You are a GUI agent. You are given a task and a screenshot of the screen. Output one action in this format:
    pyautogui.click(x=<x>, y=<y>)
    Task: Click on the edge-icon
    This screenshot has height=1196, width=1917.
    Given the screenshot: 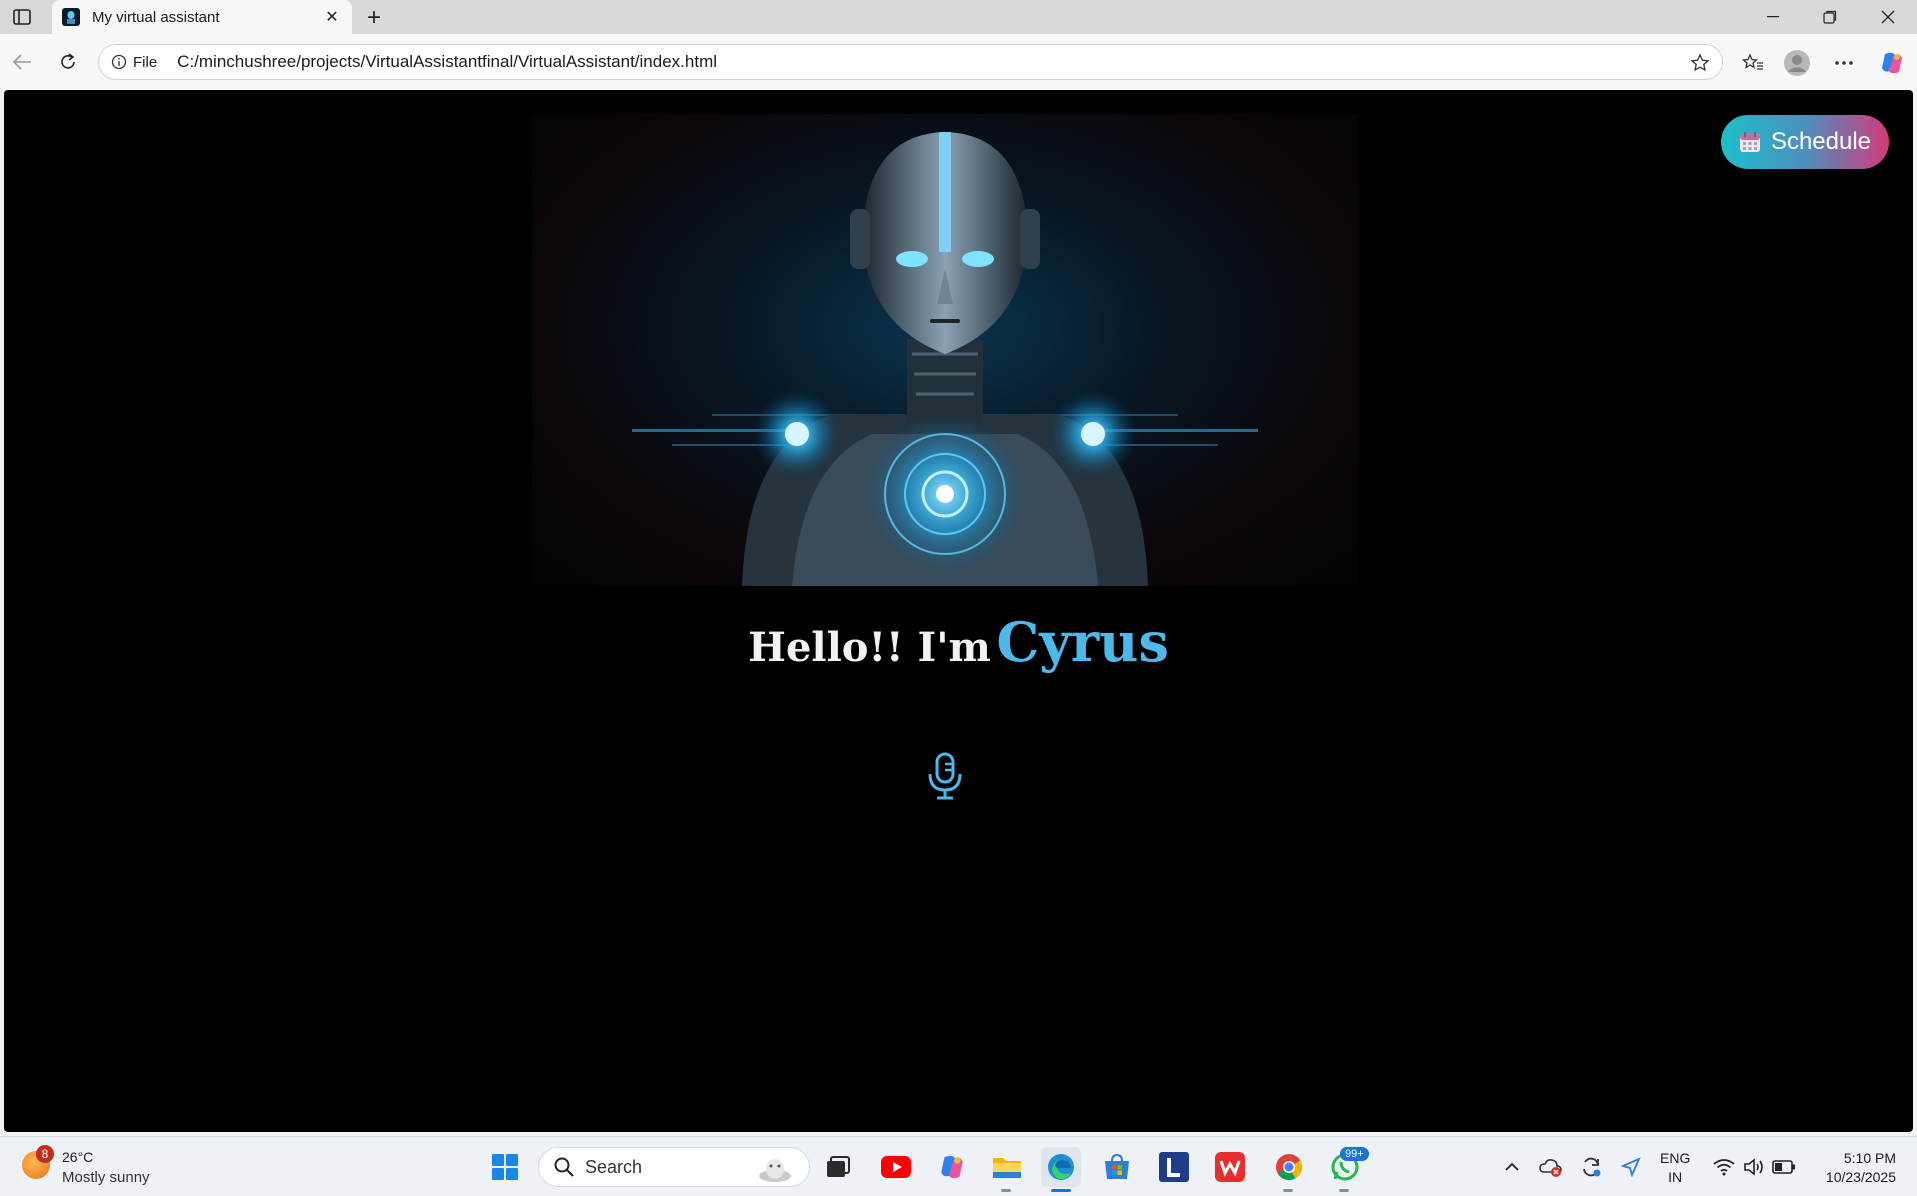 What is the action you would take?
    pyautogui.click(x=1061, y=1167)
    